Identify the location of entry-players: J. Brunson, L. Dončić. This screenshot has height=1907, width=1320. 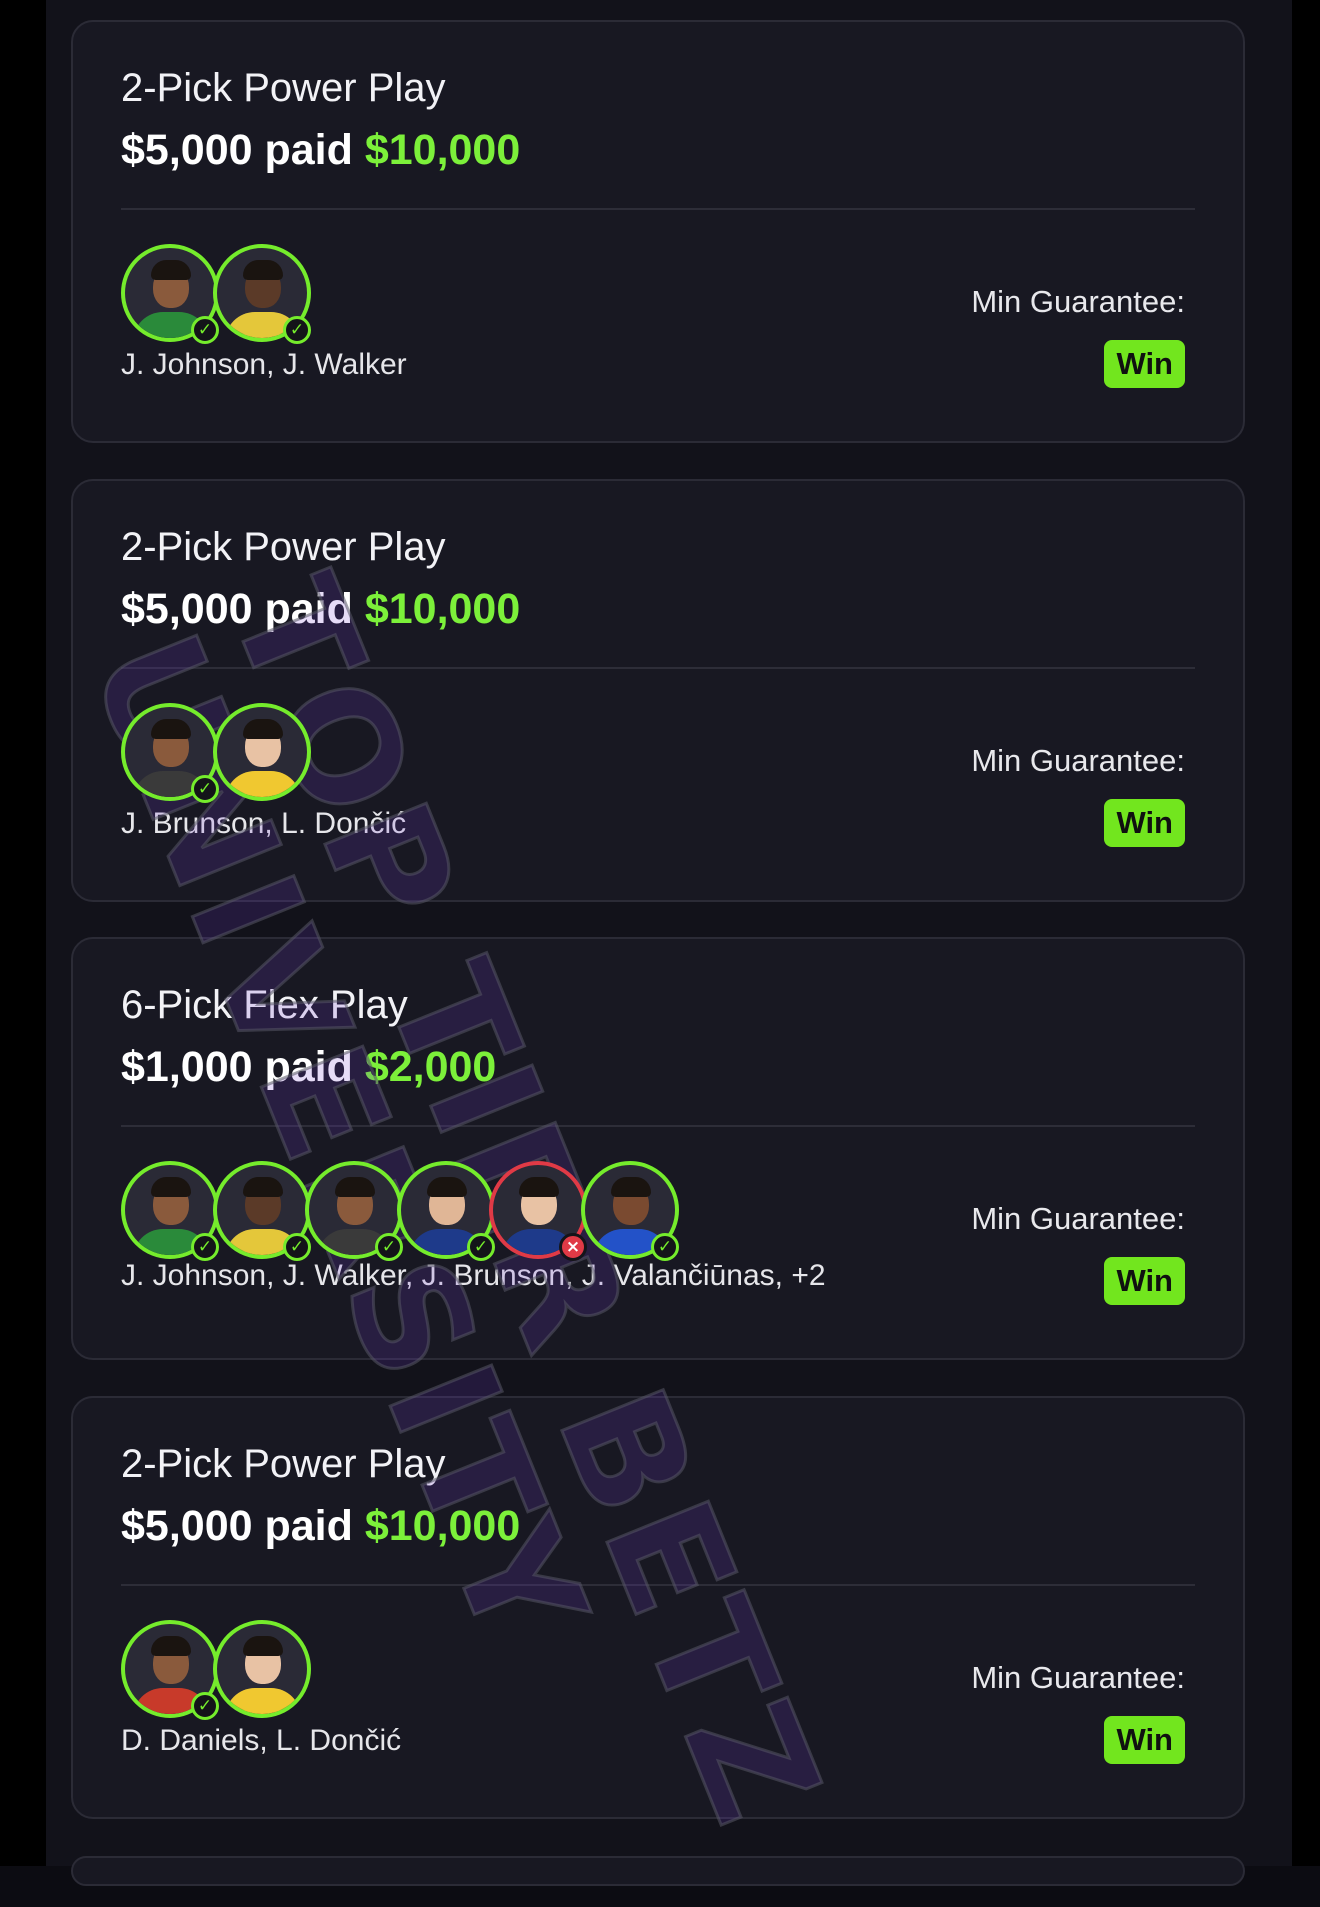
(264, 823).